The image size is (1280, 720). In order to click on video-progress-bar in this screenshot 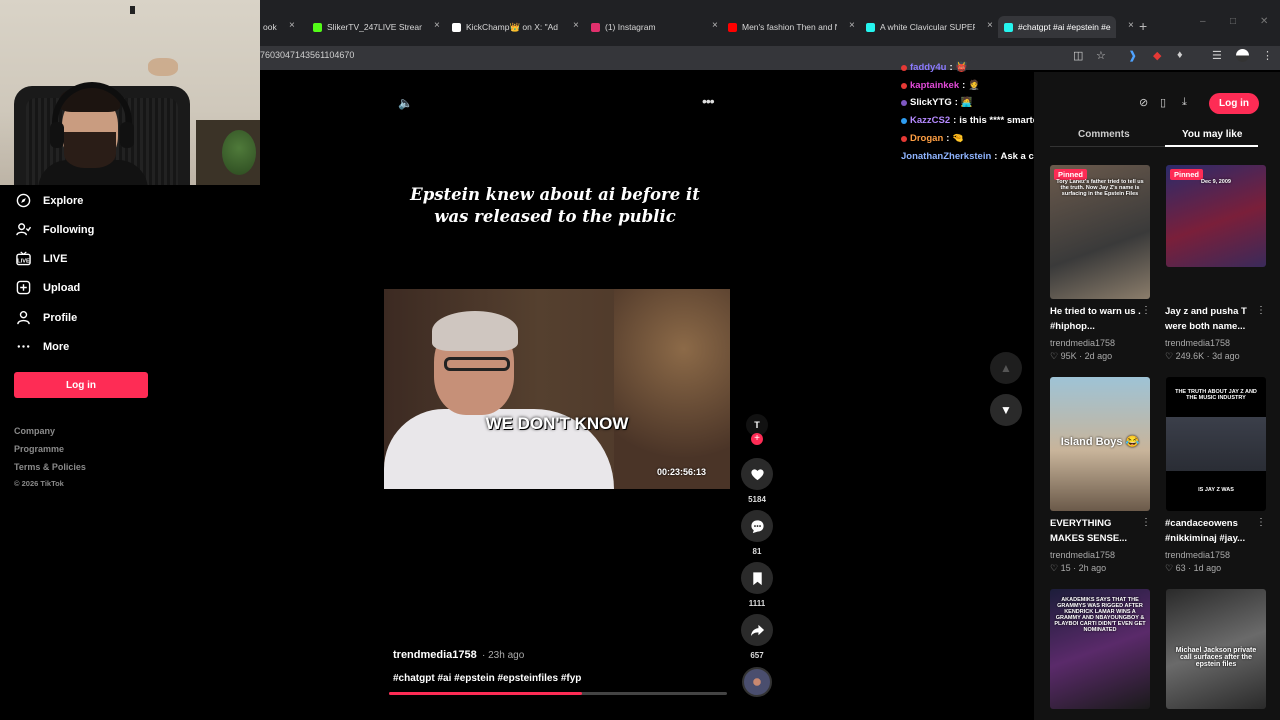, I will do `click(558, 693)`.